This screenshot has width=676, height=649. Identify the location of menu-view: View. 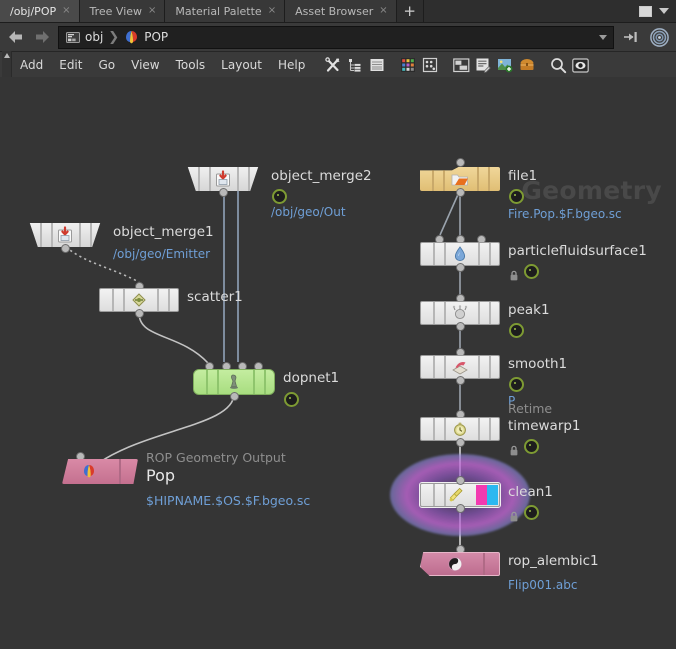
(145, 65).